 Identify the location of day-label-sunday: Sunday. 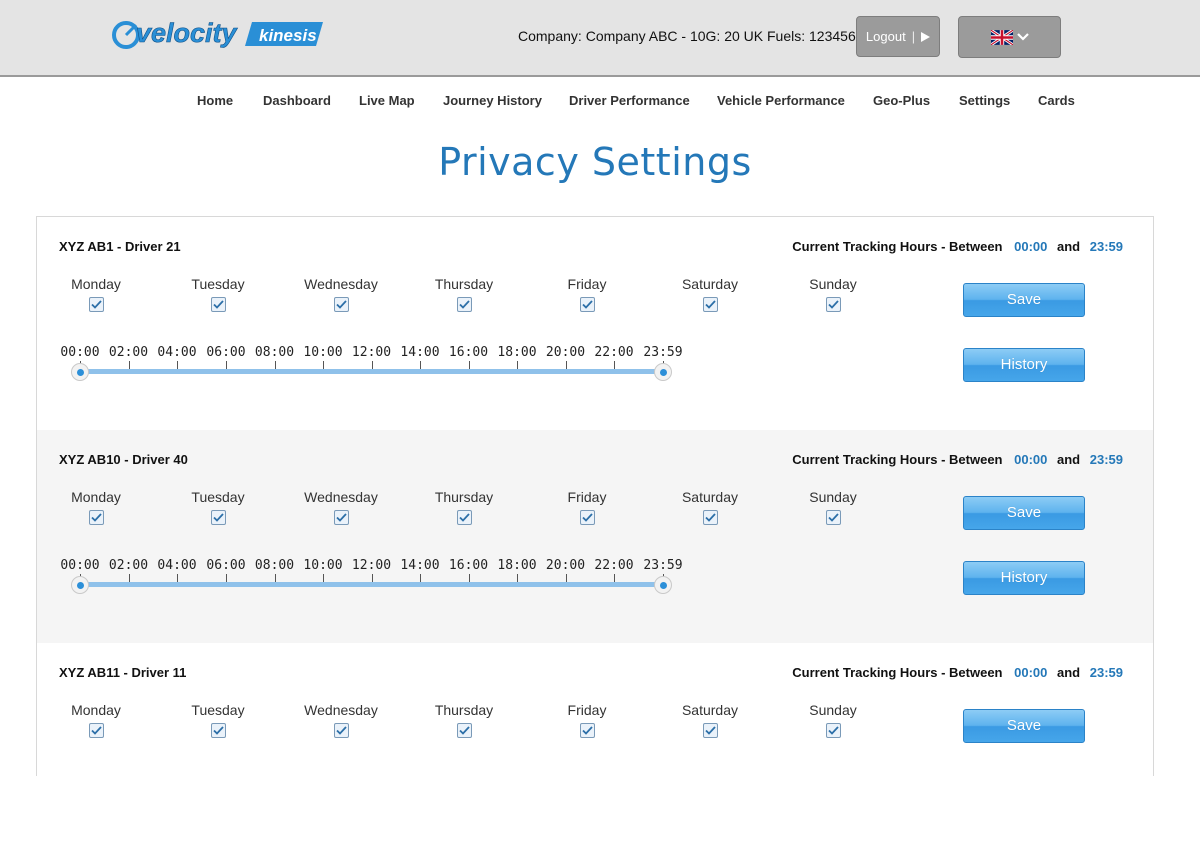
(833, 497).